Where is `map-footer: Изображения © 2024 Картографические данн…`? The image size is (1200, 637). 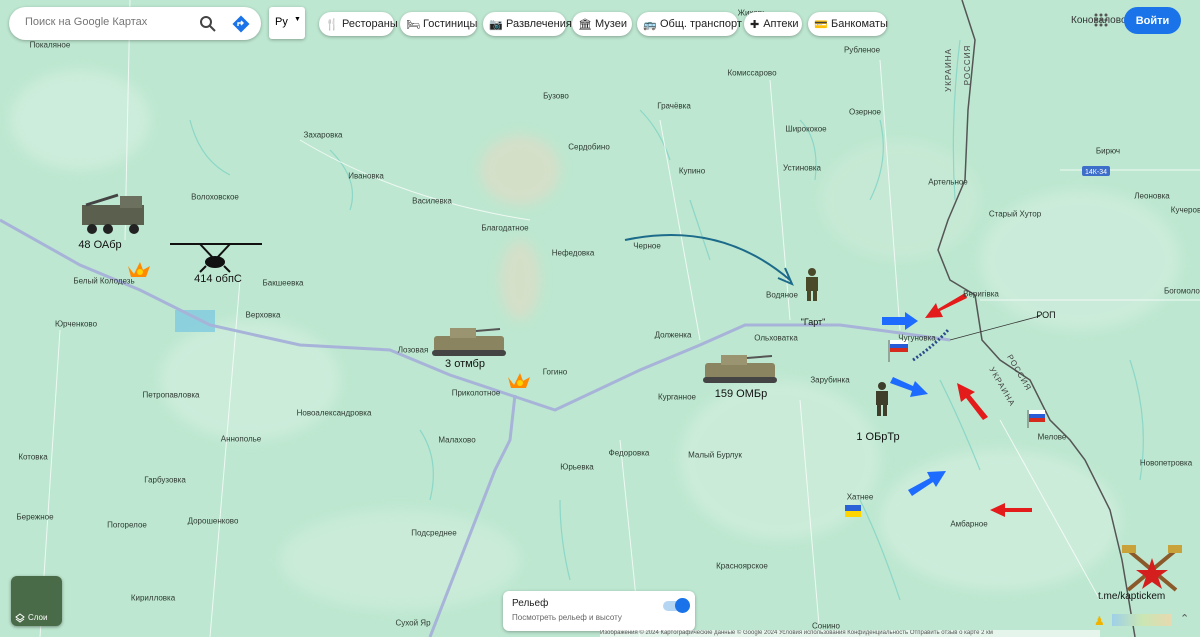
map-footer: Изображения © 2024 Картографические данн… is located at coordinates (850, 633).